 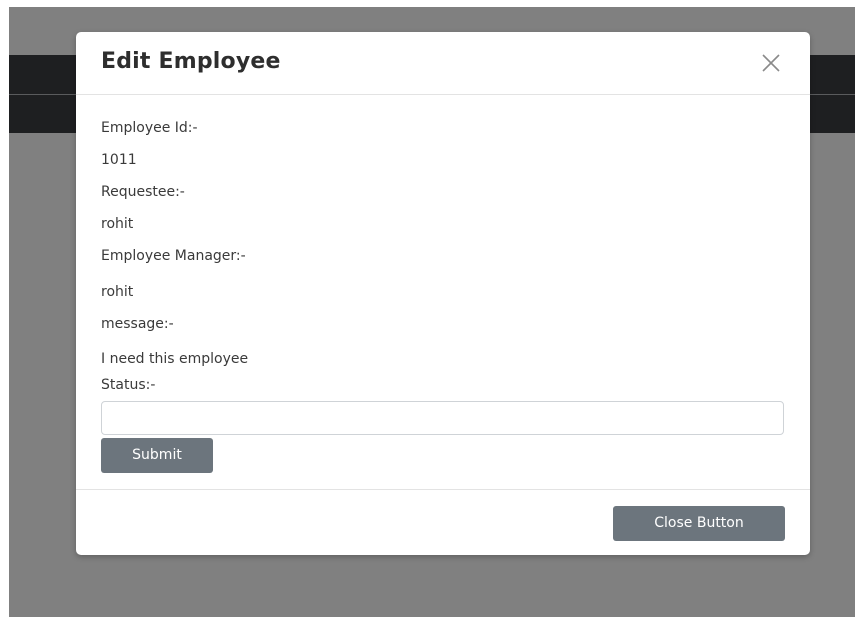 I want to click on close-button: Close Button, so click(x=699, y=523).